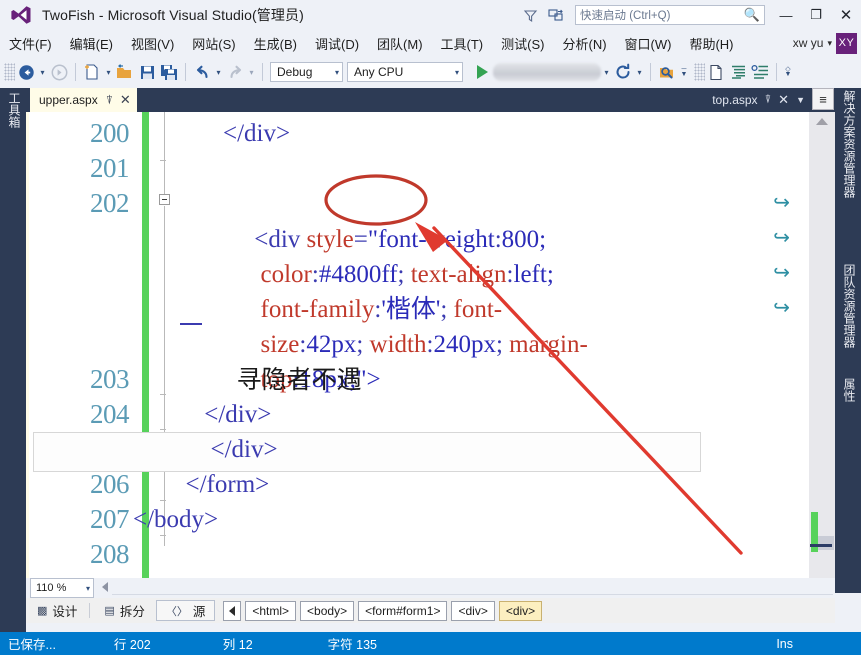 This screenshot has width=861, height=655. What do you see at coordinates (462, 43) in the screenshot?
I see `menu-tools: 工具(T)` at bounding box center [462, 43].